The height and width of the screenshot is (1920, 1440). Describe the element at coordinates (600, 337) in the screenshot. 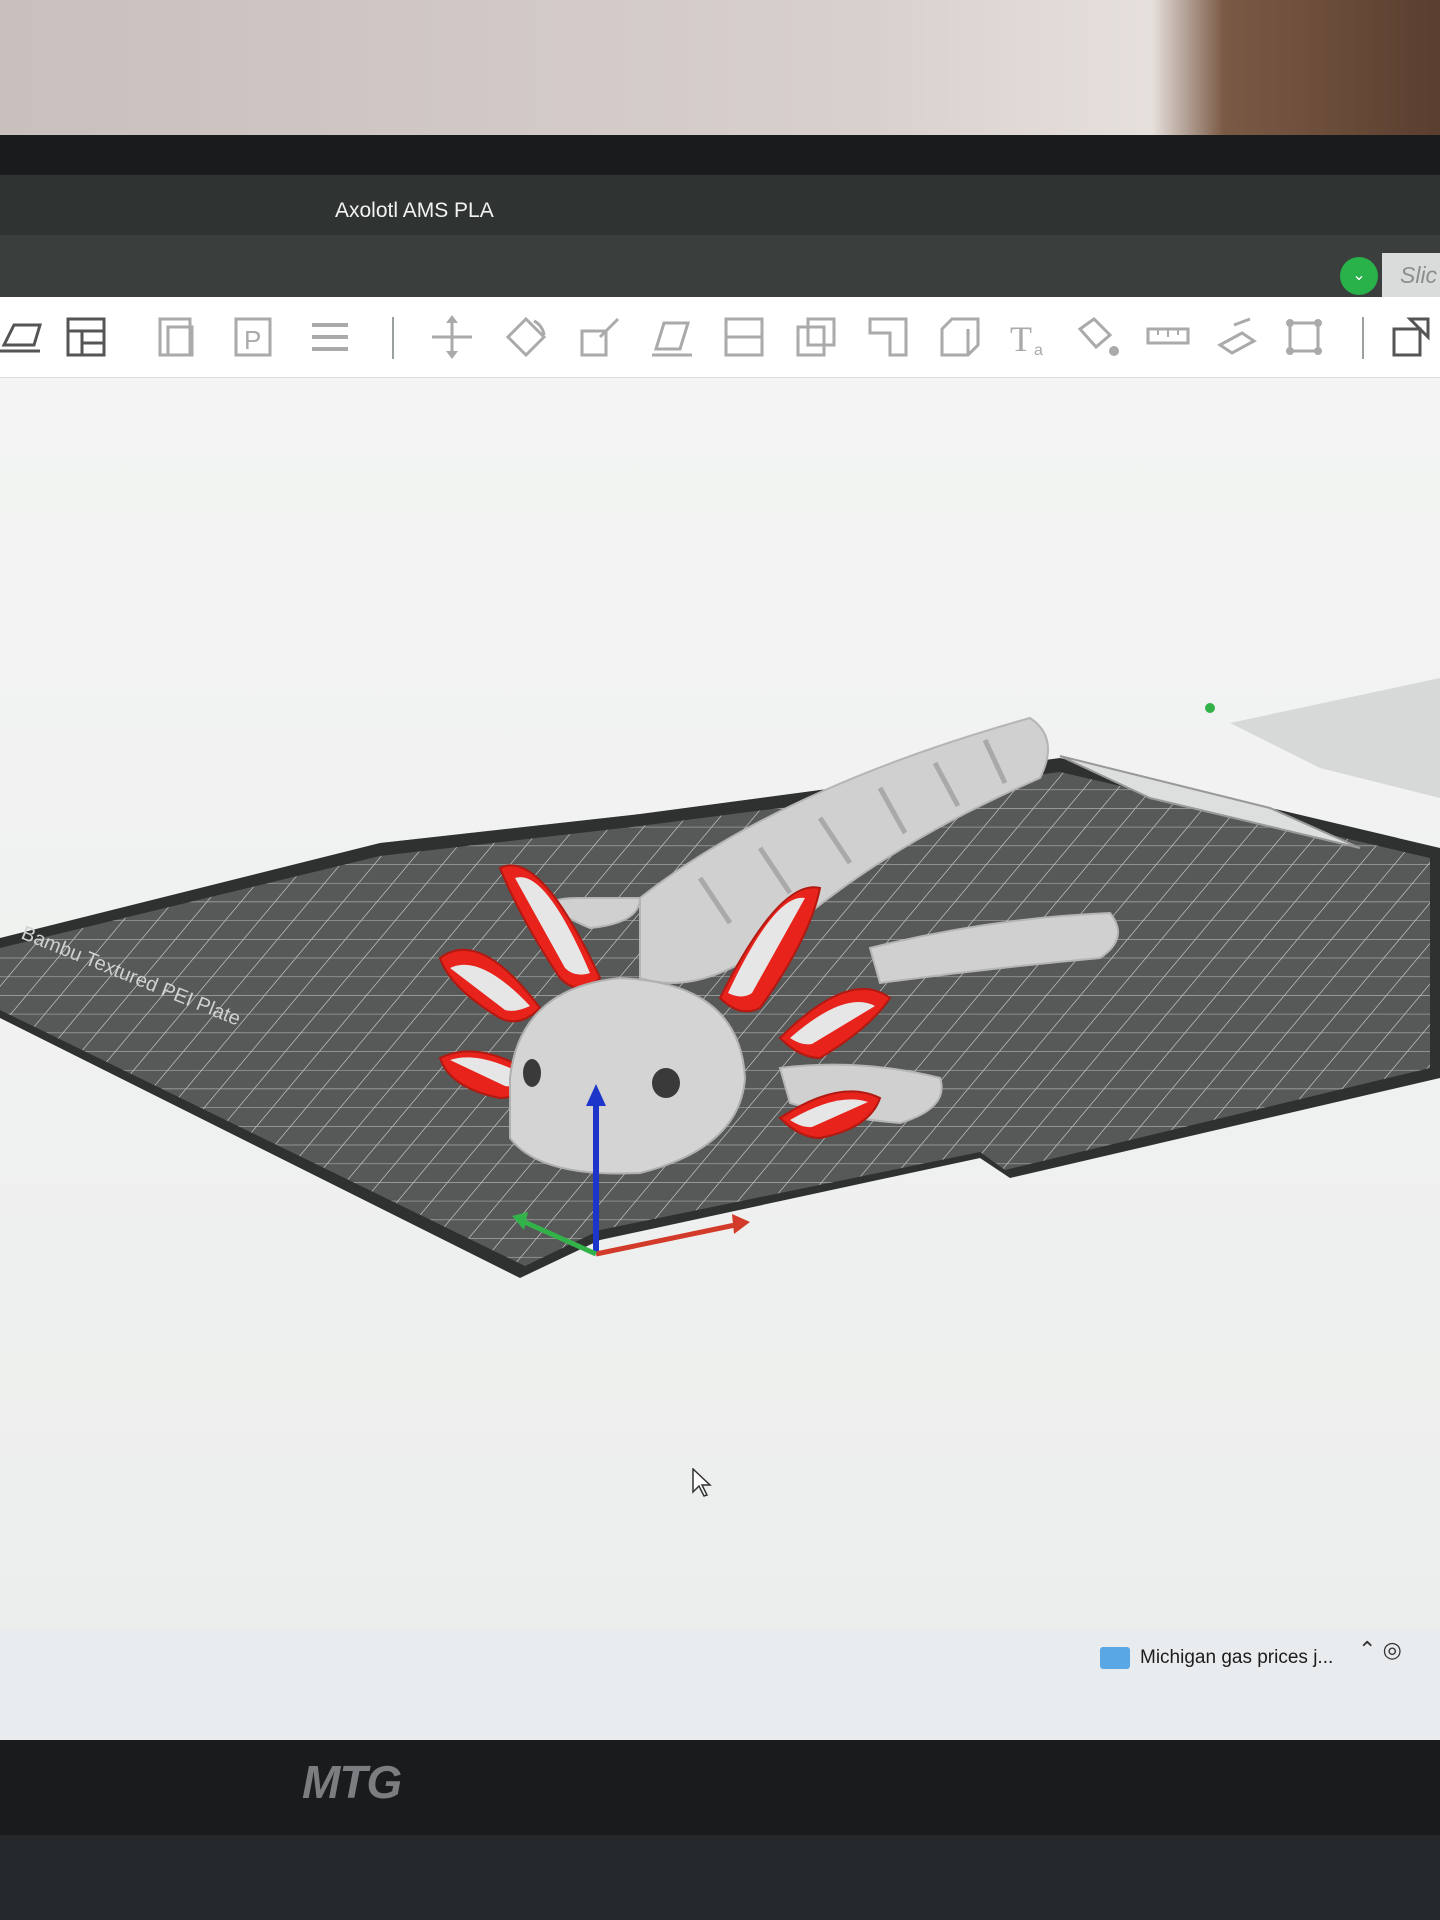

I see `scale-icon` at that location.